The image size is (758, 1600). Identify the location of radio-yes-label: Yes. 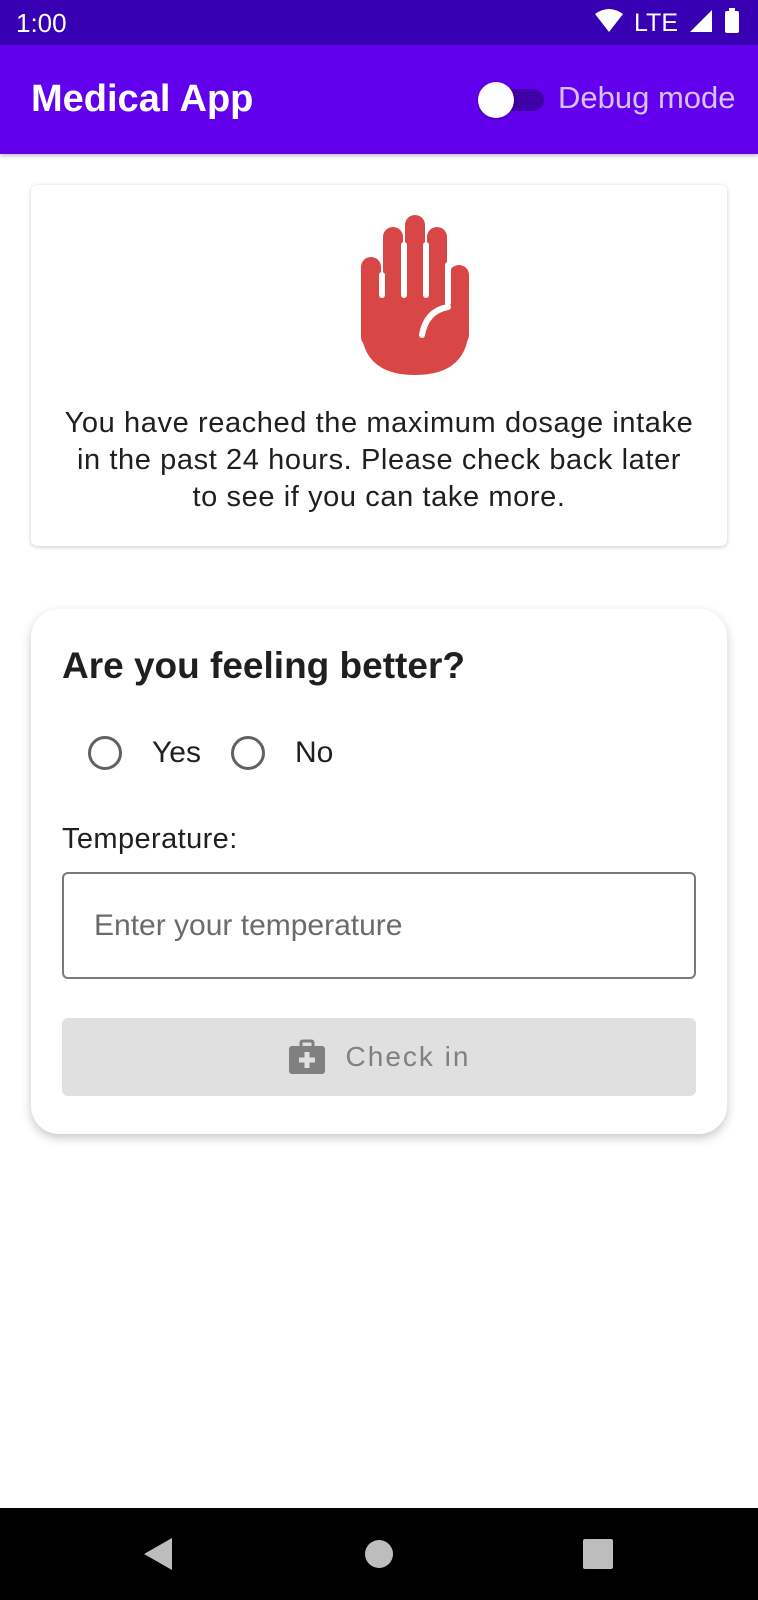
(176, 753).